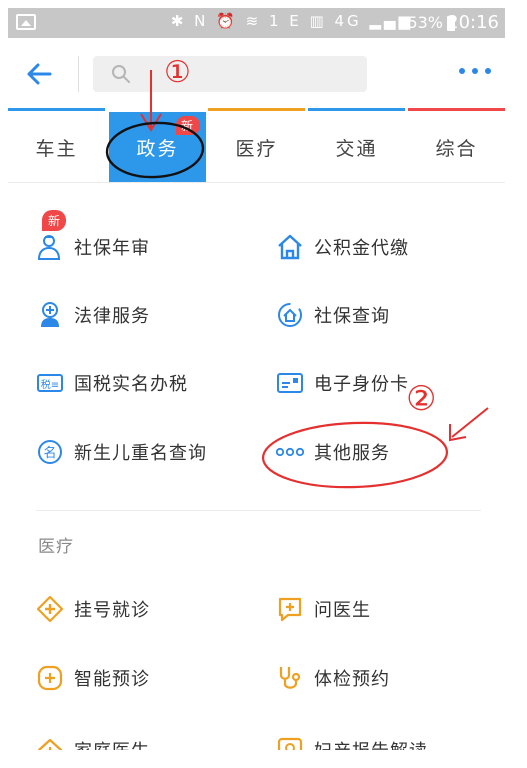 This screenshot has height=768, width=527. I want to click on smart-diagnosis-icon, so click(50, 678).